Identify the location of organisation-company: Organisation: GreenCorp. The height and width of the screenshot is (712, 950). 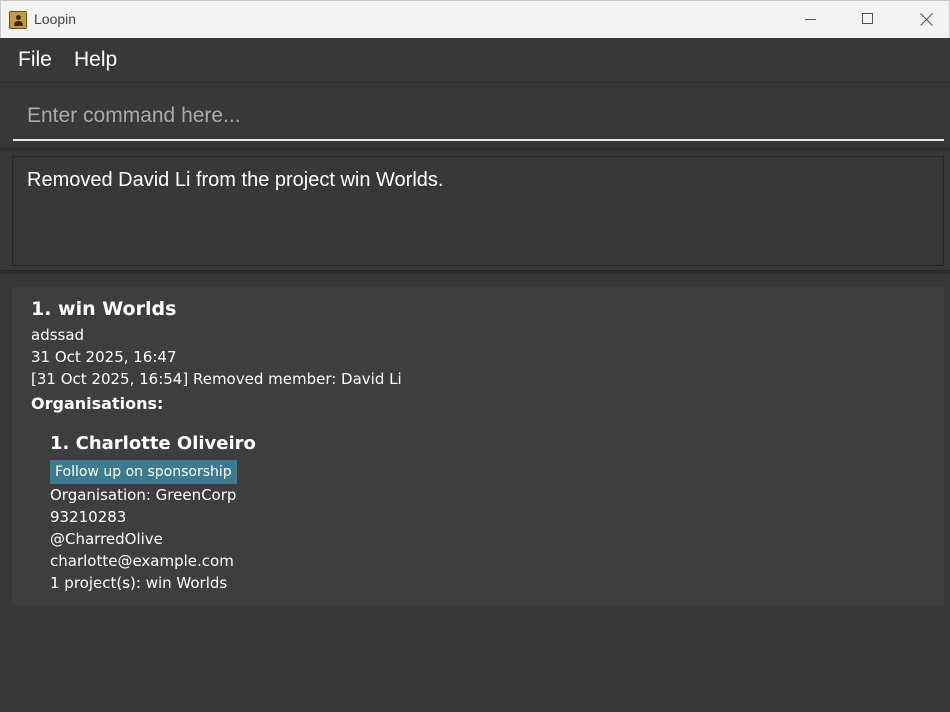
(143, 495).